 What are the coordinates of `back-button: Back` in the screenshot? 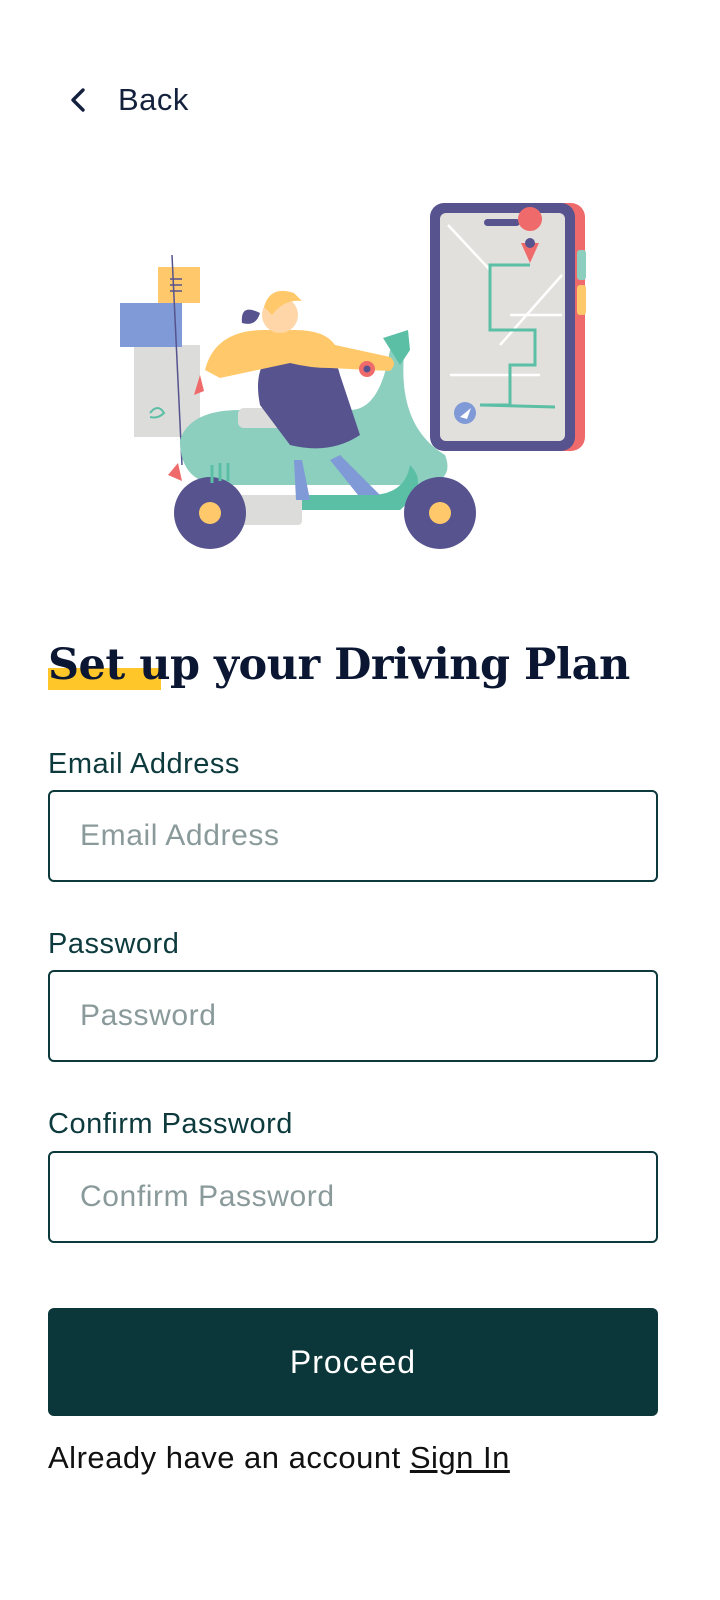 It's located at (126, 100).